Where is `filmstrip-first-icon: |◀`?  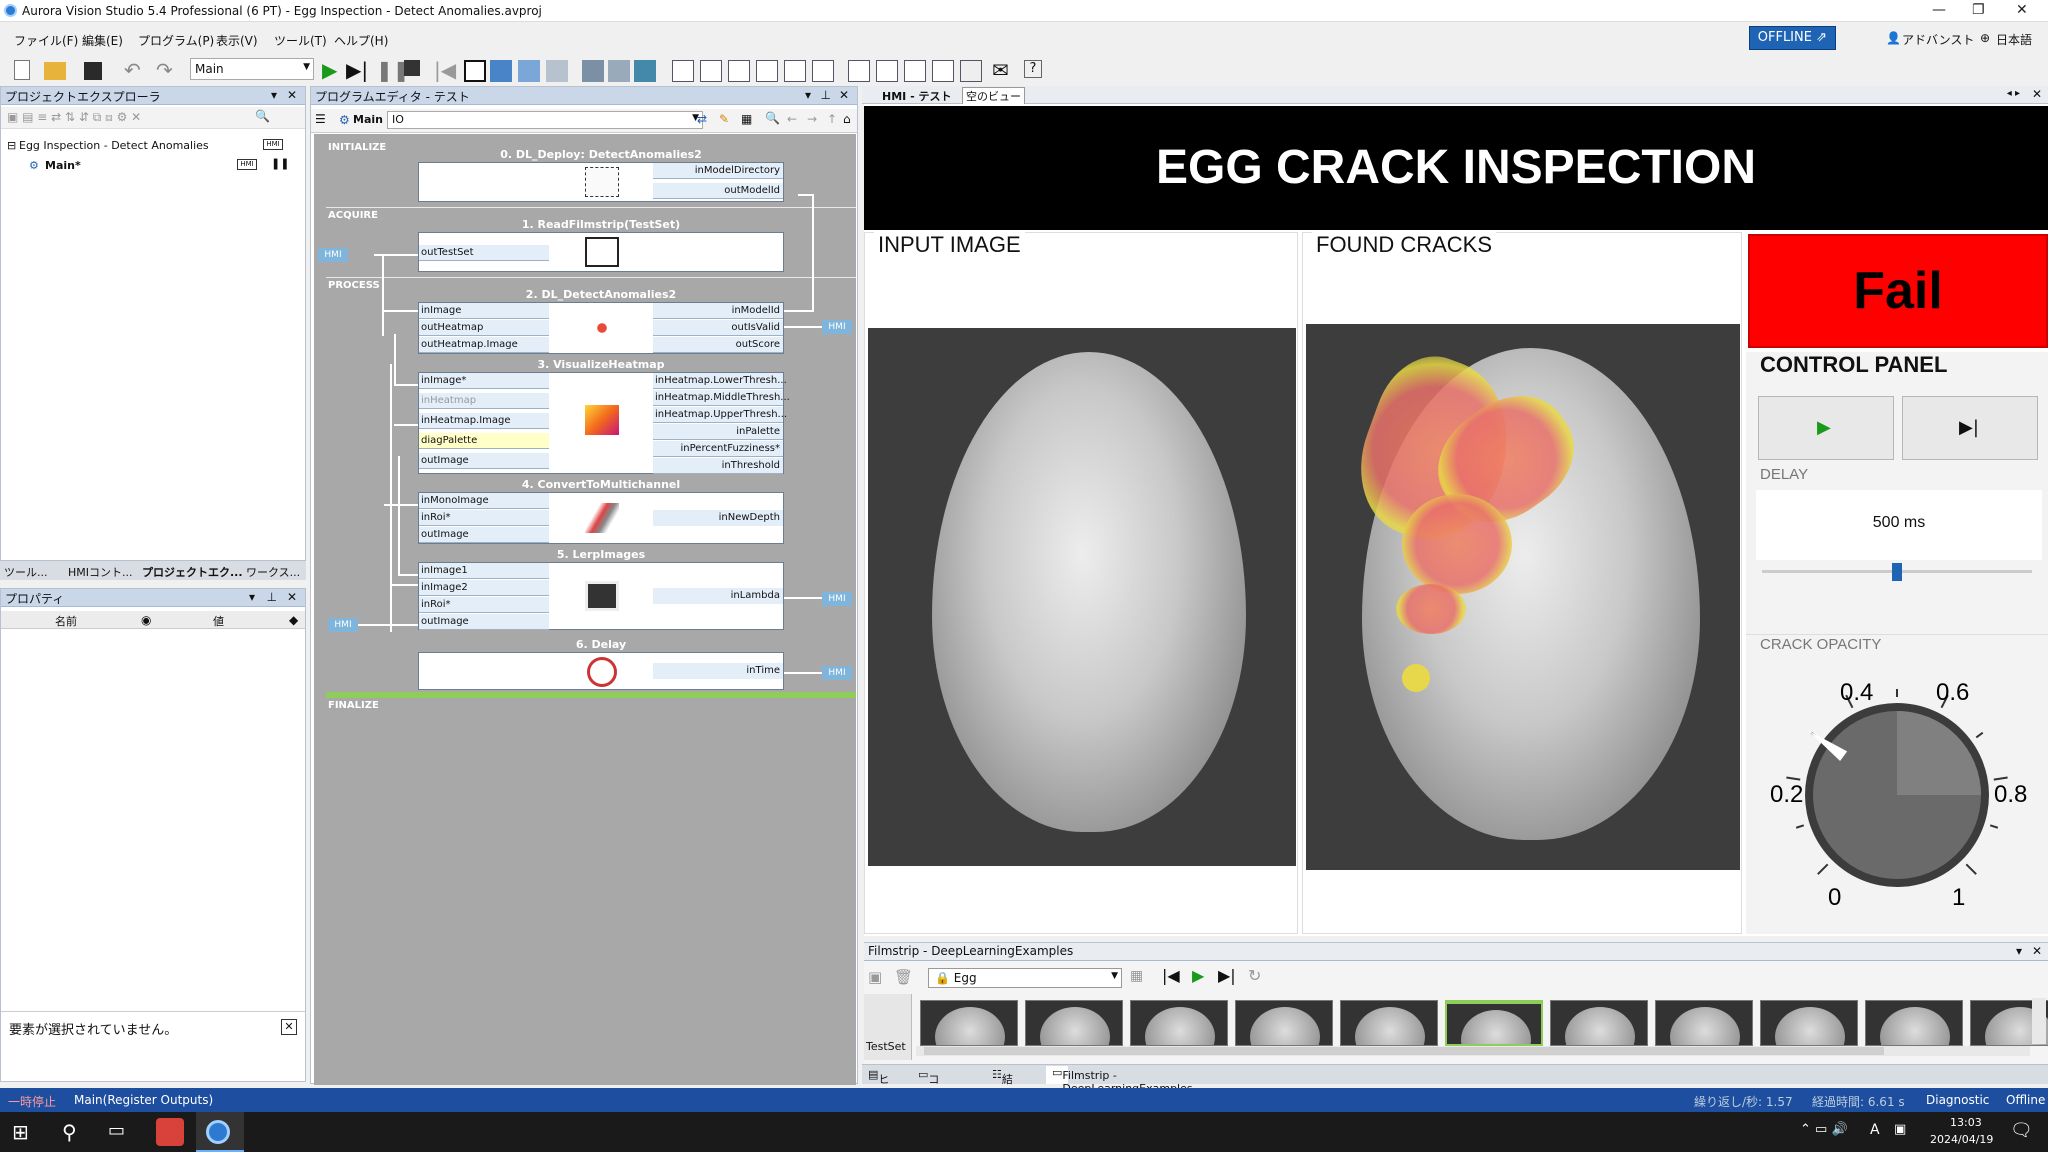 filmstrip-first-icon: |◀ is located at coordinates (1171, 975).